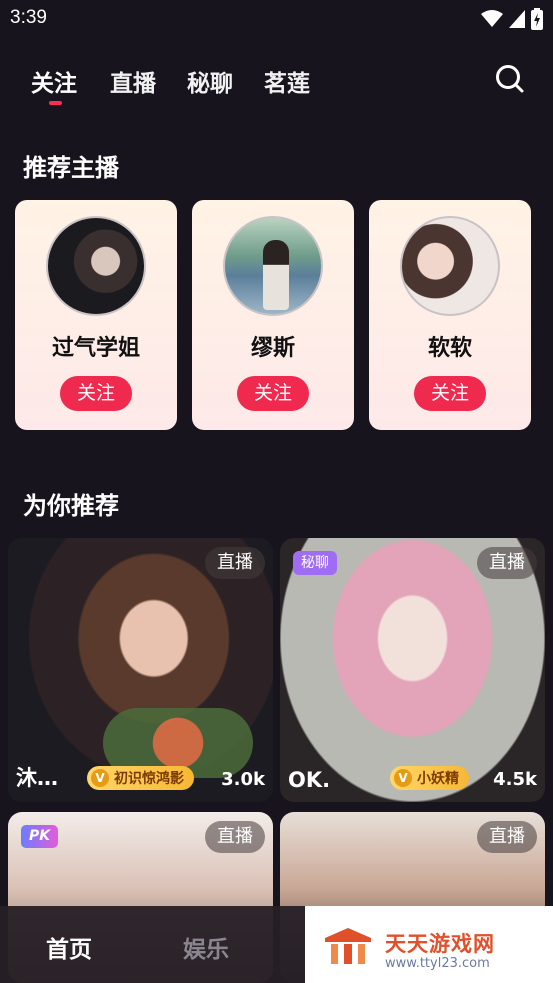  Describe the element at coordinates (515, 779) in the screenshot. I see `viewer-count: 4.5k` at that location.